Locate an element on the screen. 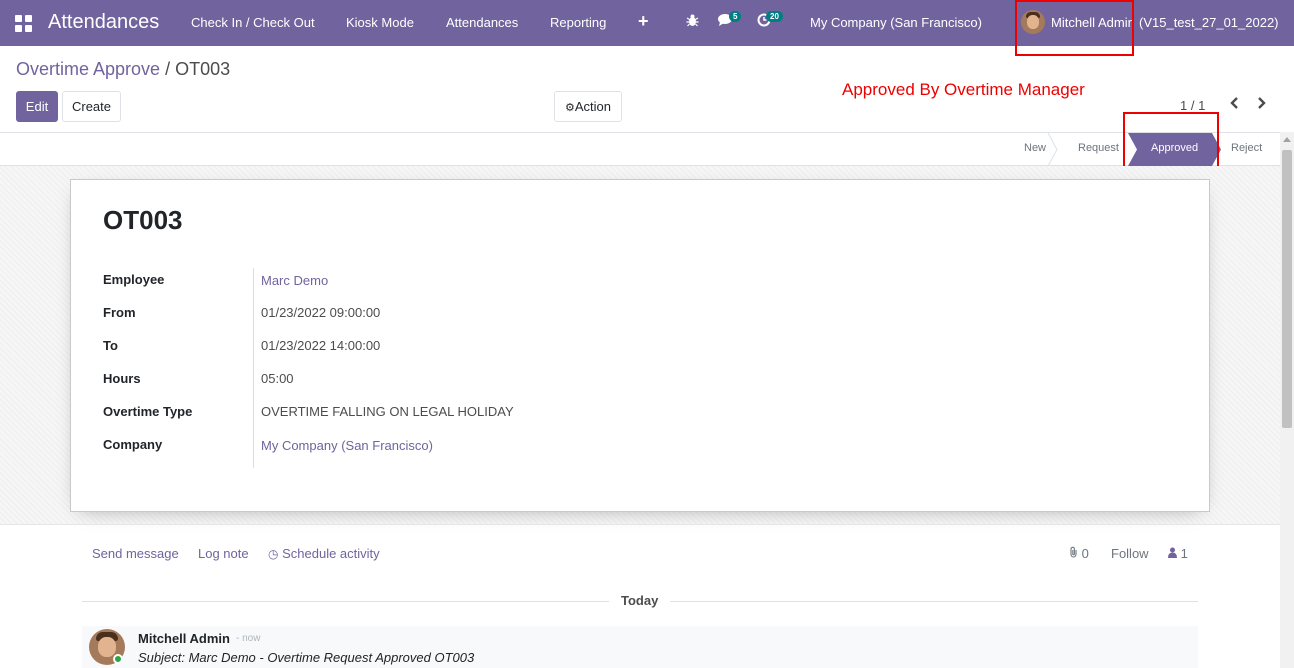 The width and height of the screenshot is (1294, 668). date-separator-line-right is located at coordinates (934, 601).